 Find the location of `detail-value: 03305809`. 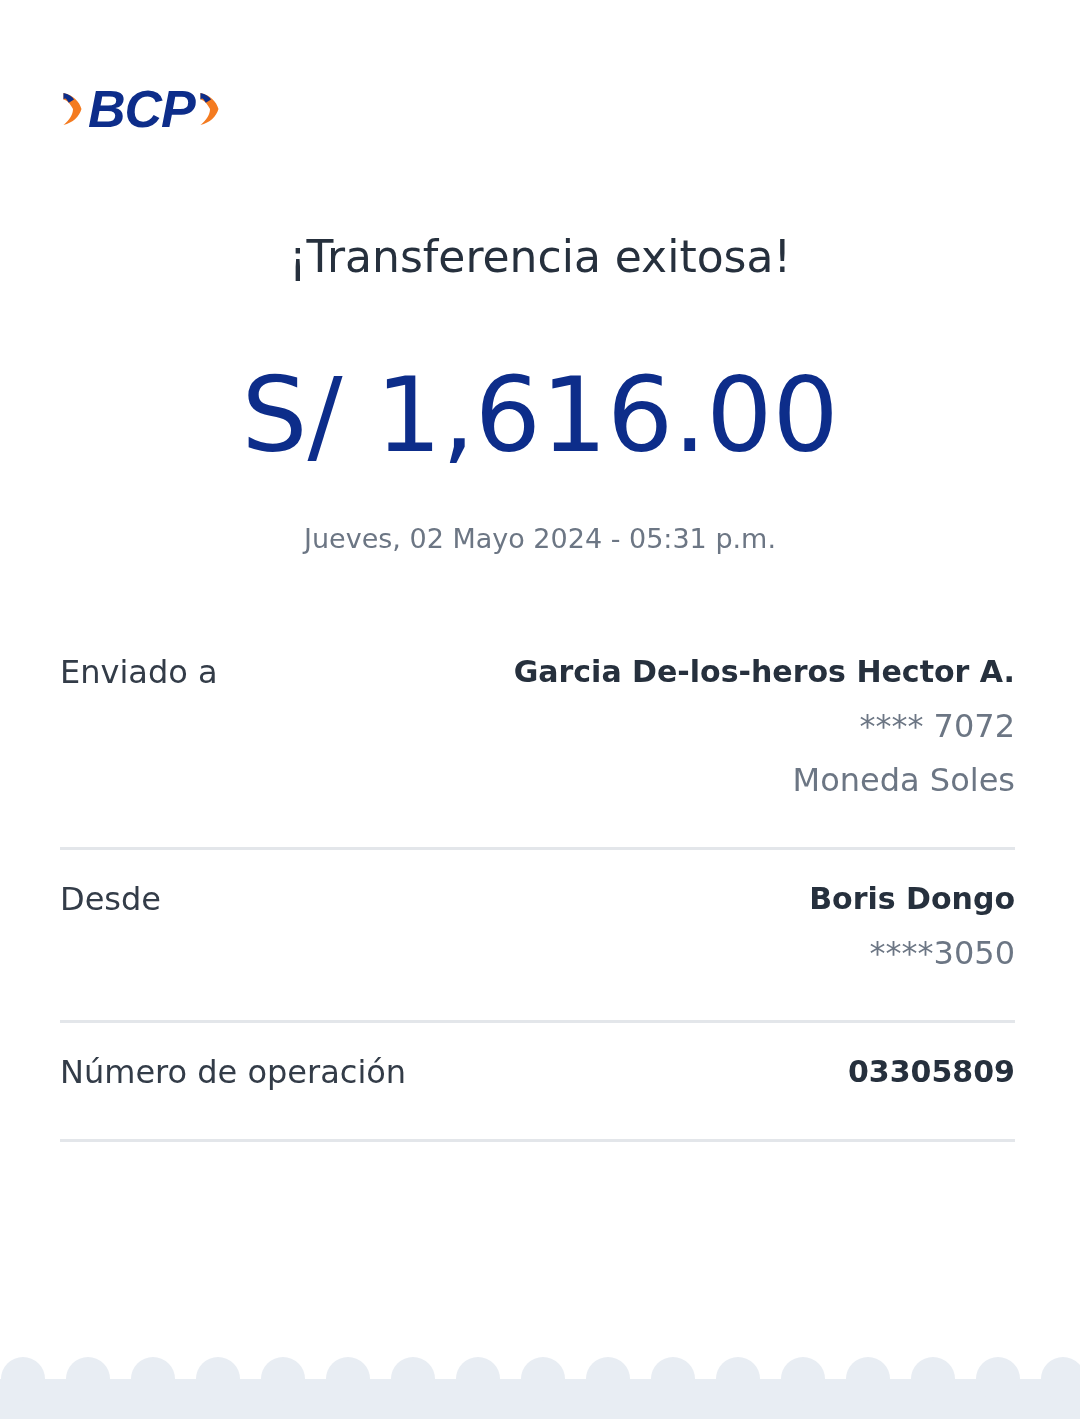

detail-value: 03305809 is located at coordinates (931, 1072).